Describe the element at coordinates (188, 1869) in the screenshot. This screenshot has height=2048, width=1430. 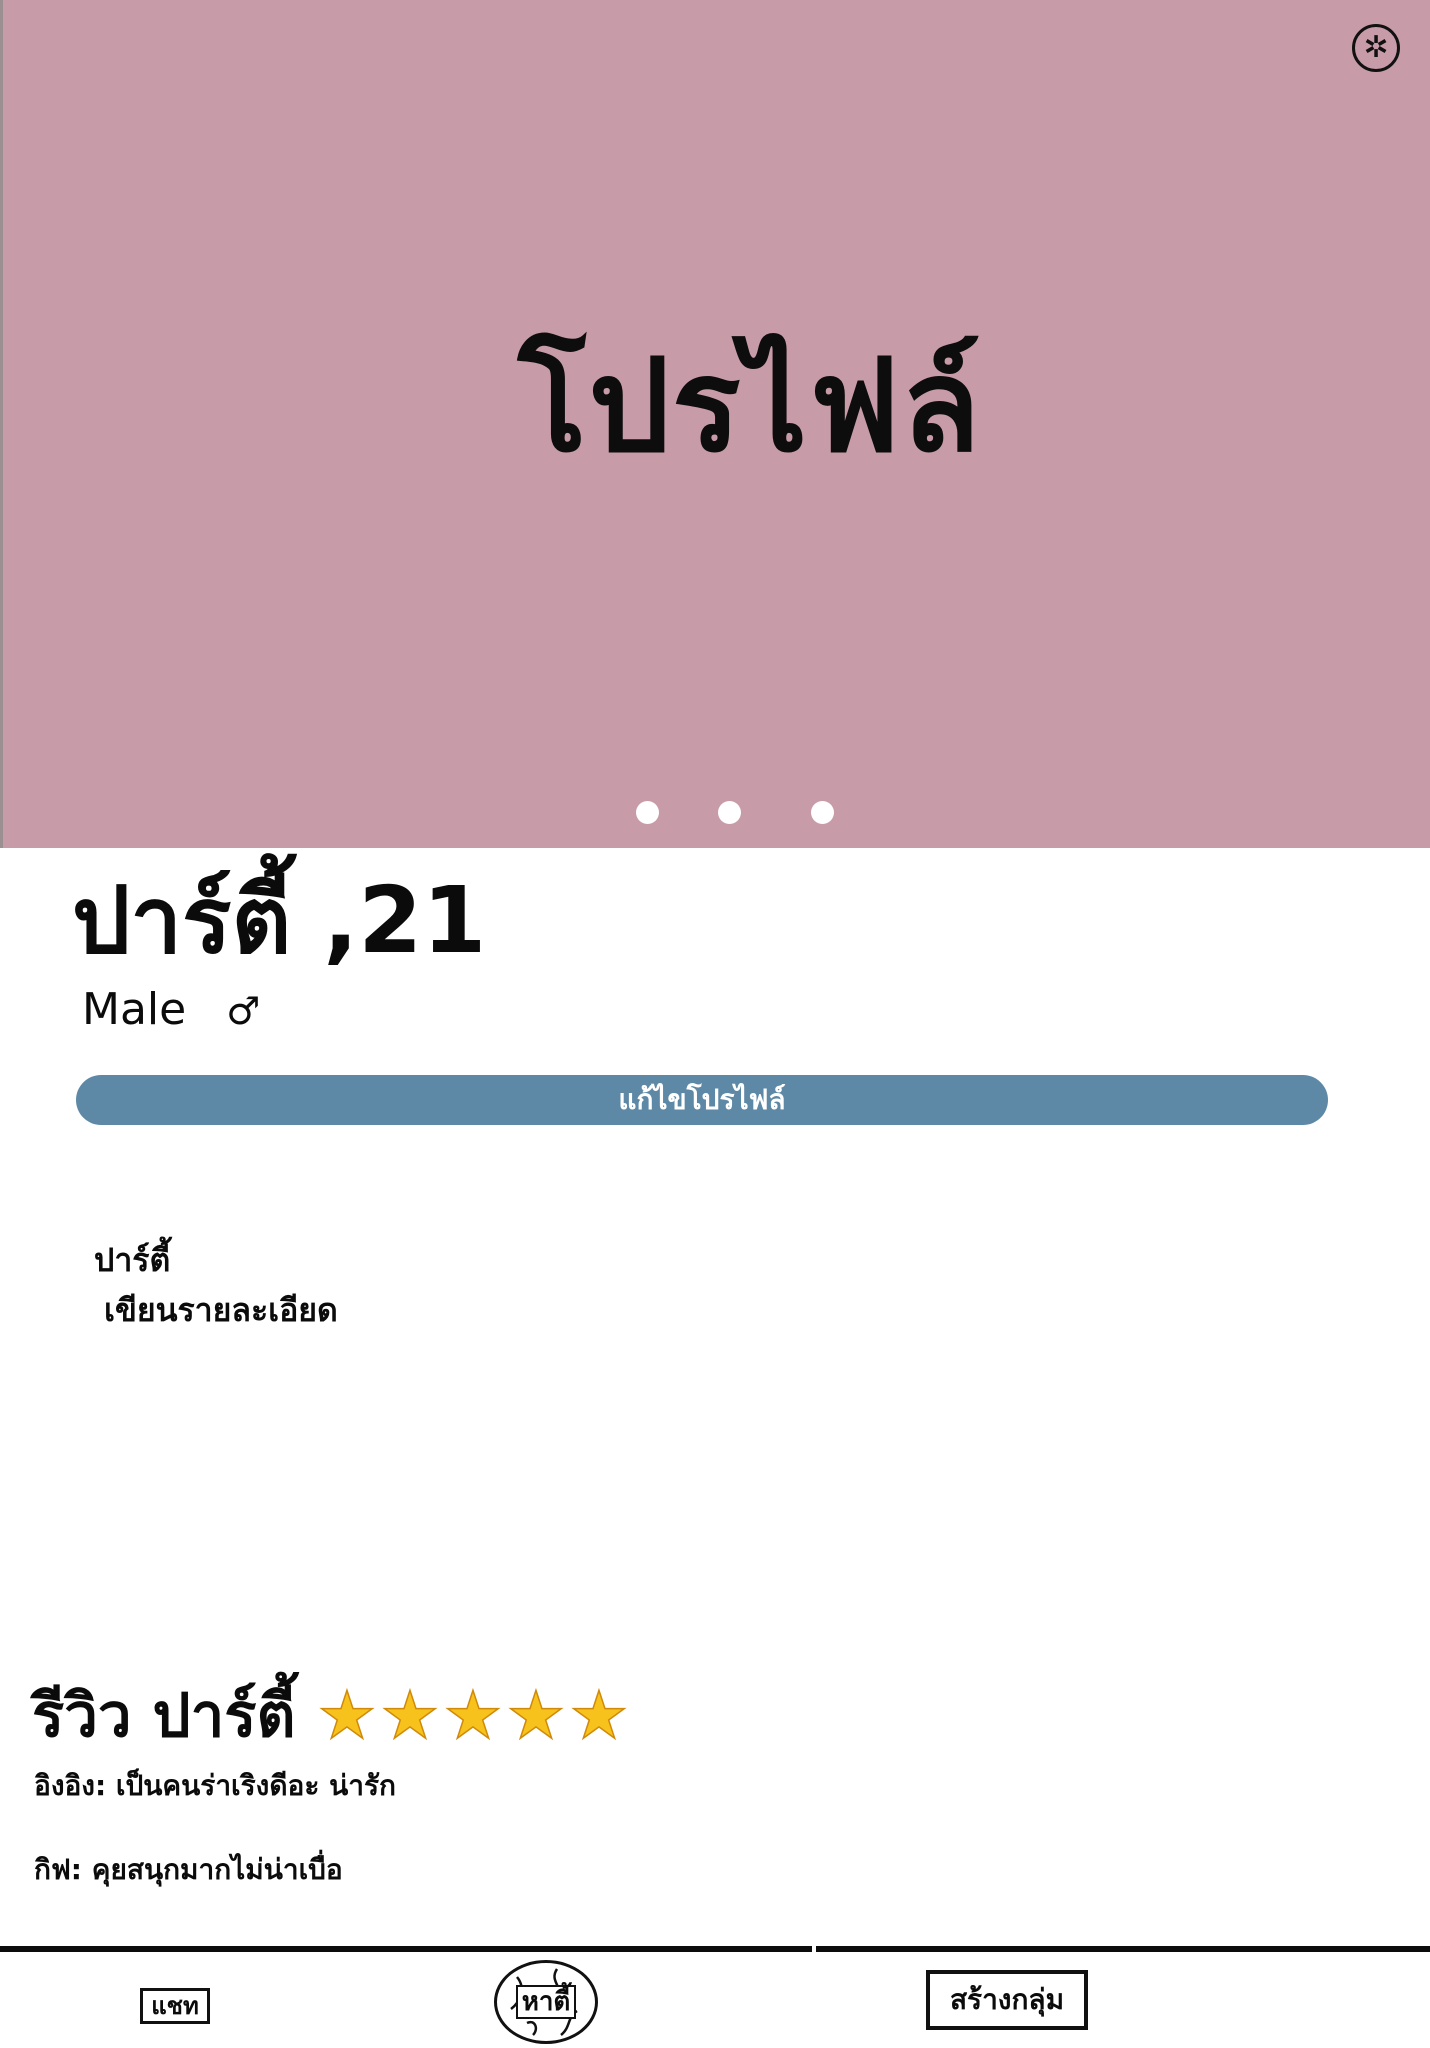
I see `review-item: กิฟ: คุยสนุกมากไม่น่าเบื่อ` at that location.